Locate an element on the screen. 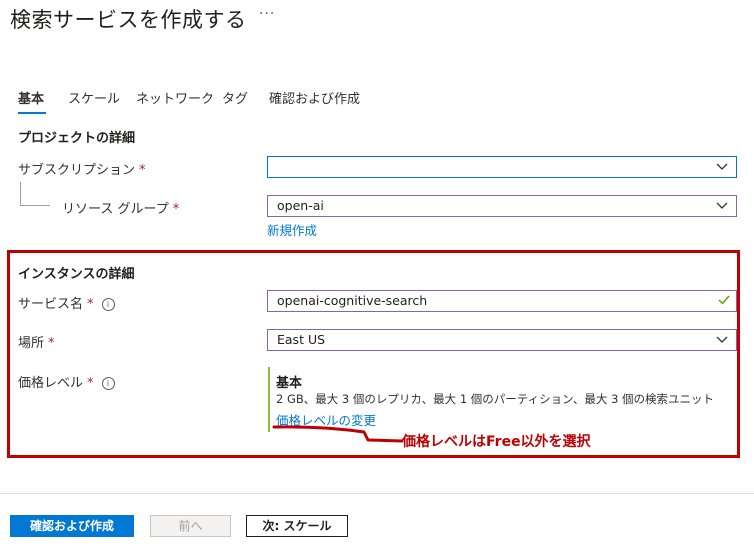  create-new-resource-group-link: 新規作成 is located at coordinates (292, 229).